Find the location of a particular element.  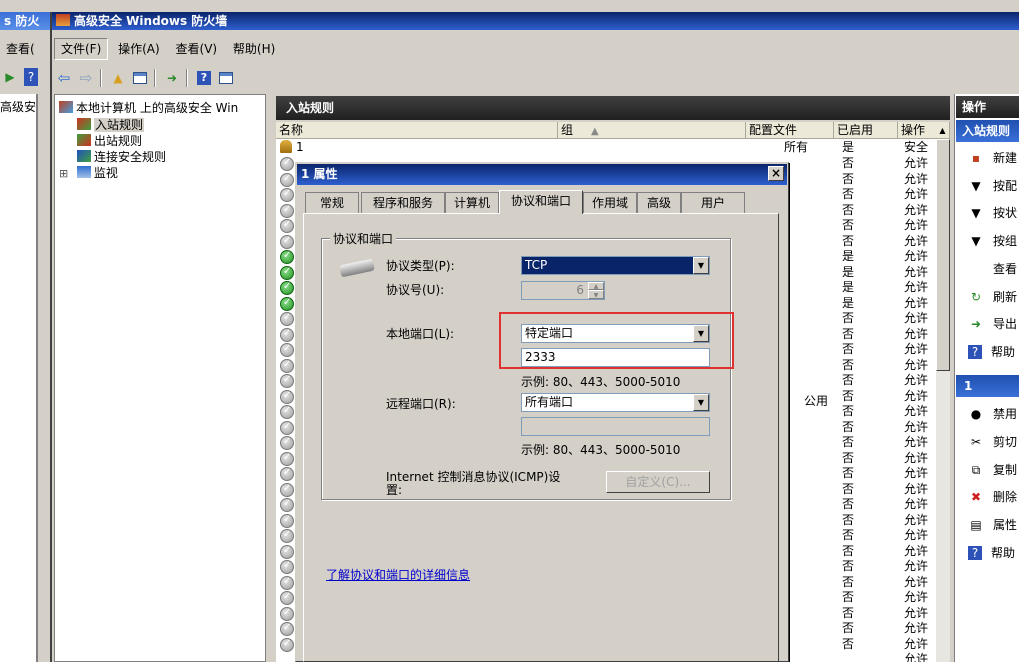

cut-icon: ✂ is located at coordinates (976, 442).